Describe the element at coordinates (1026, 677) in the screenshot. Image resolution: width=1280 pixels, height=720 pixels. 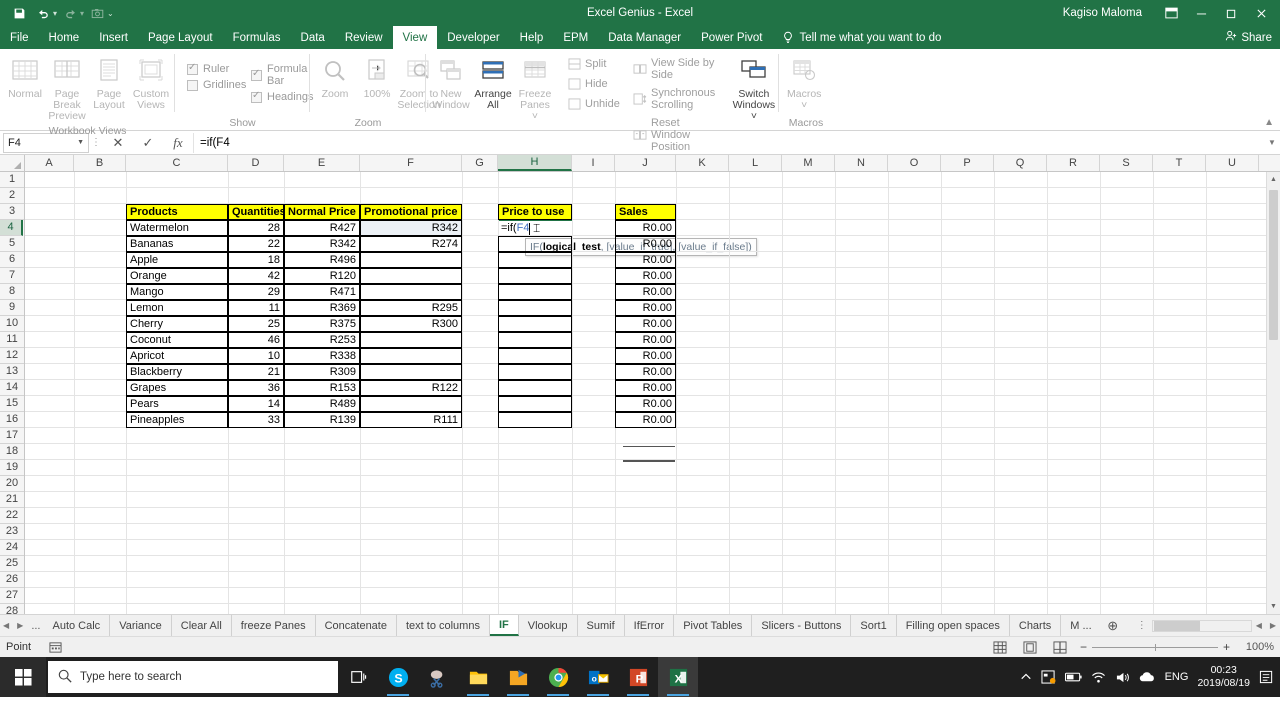
I see `show-hidden-icons-icon` at that location.